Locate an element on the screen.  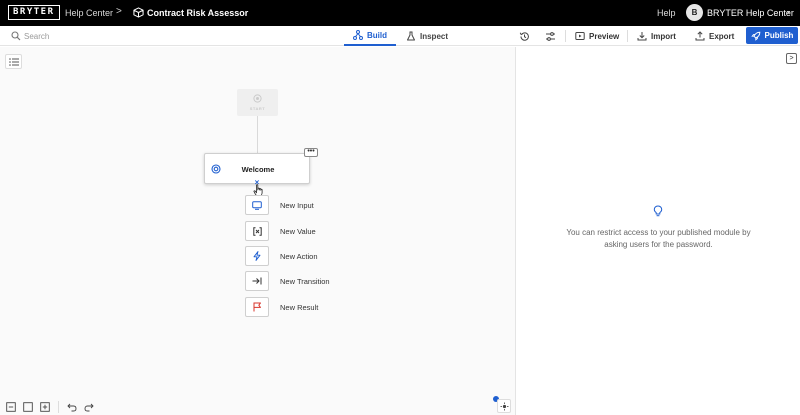
zoom-in-icon is located at coordinates (45, 407).